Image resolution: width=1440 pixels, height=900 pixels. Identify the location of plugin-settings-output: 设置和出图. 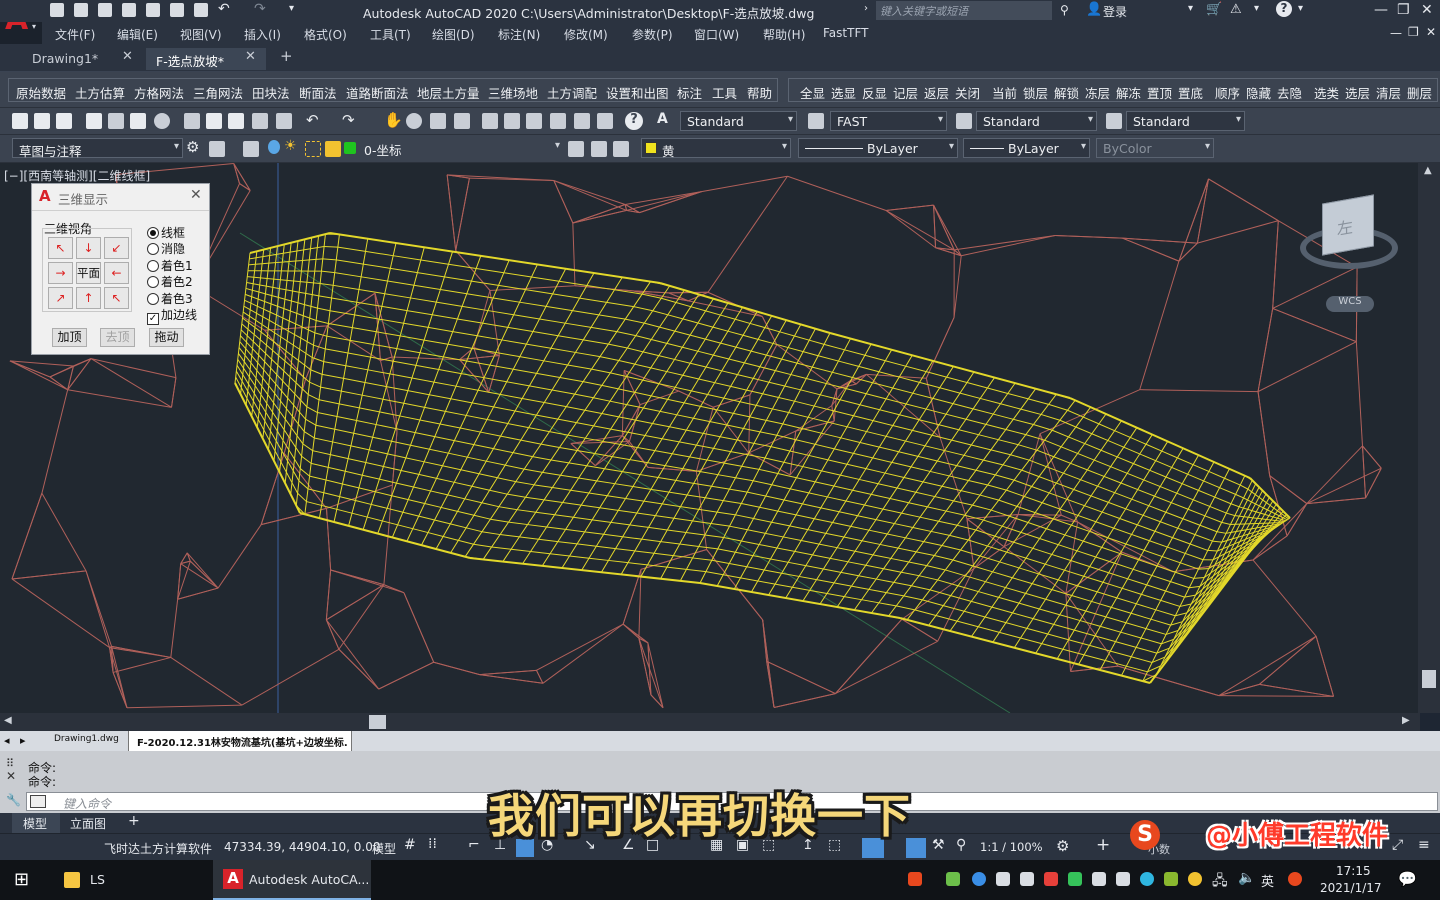
(637, 92).